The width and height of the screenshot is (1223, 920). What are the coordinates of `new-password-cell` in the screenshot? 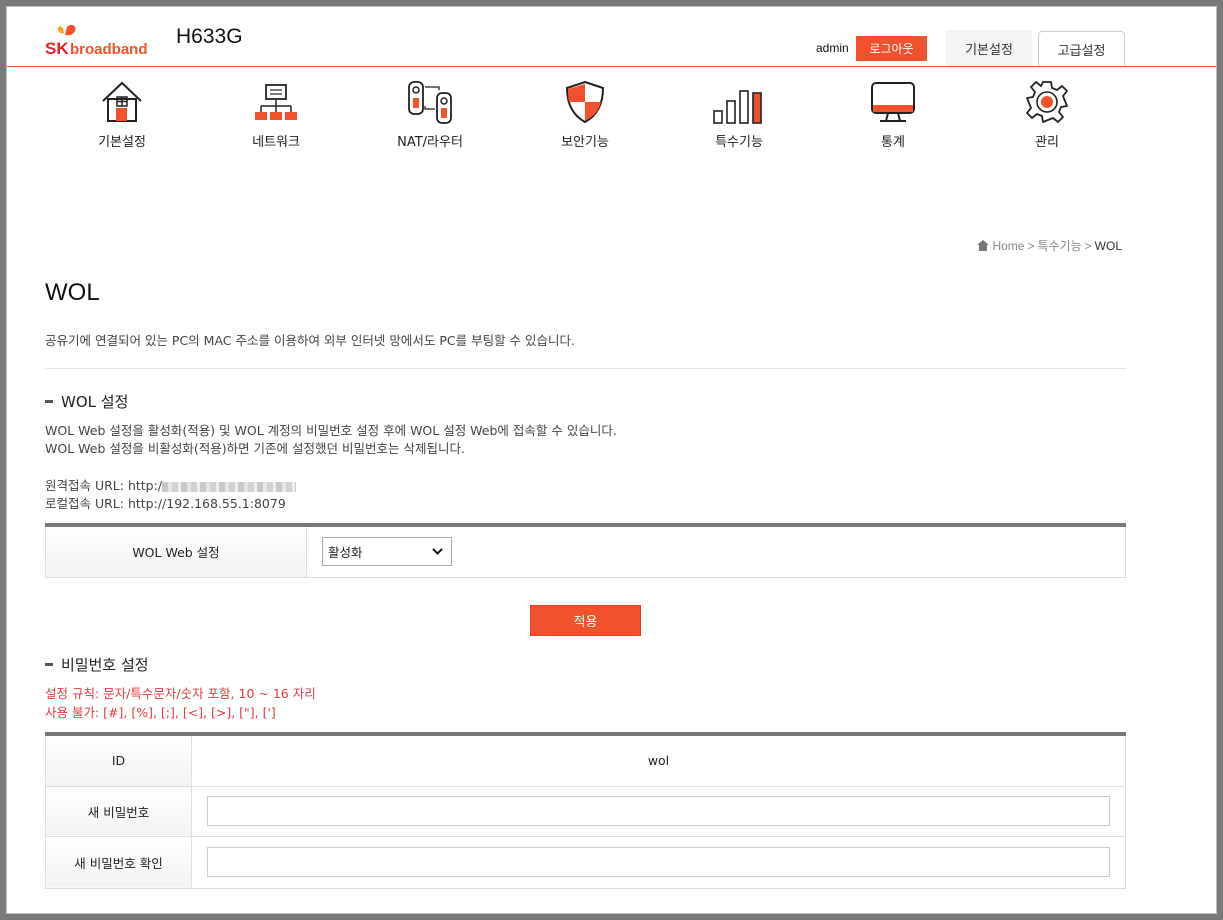 It's located at (658, 811).